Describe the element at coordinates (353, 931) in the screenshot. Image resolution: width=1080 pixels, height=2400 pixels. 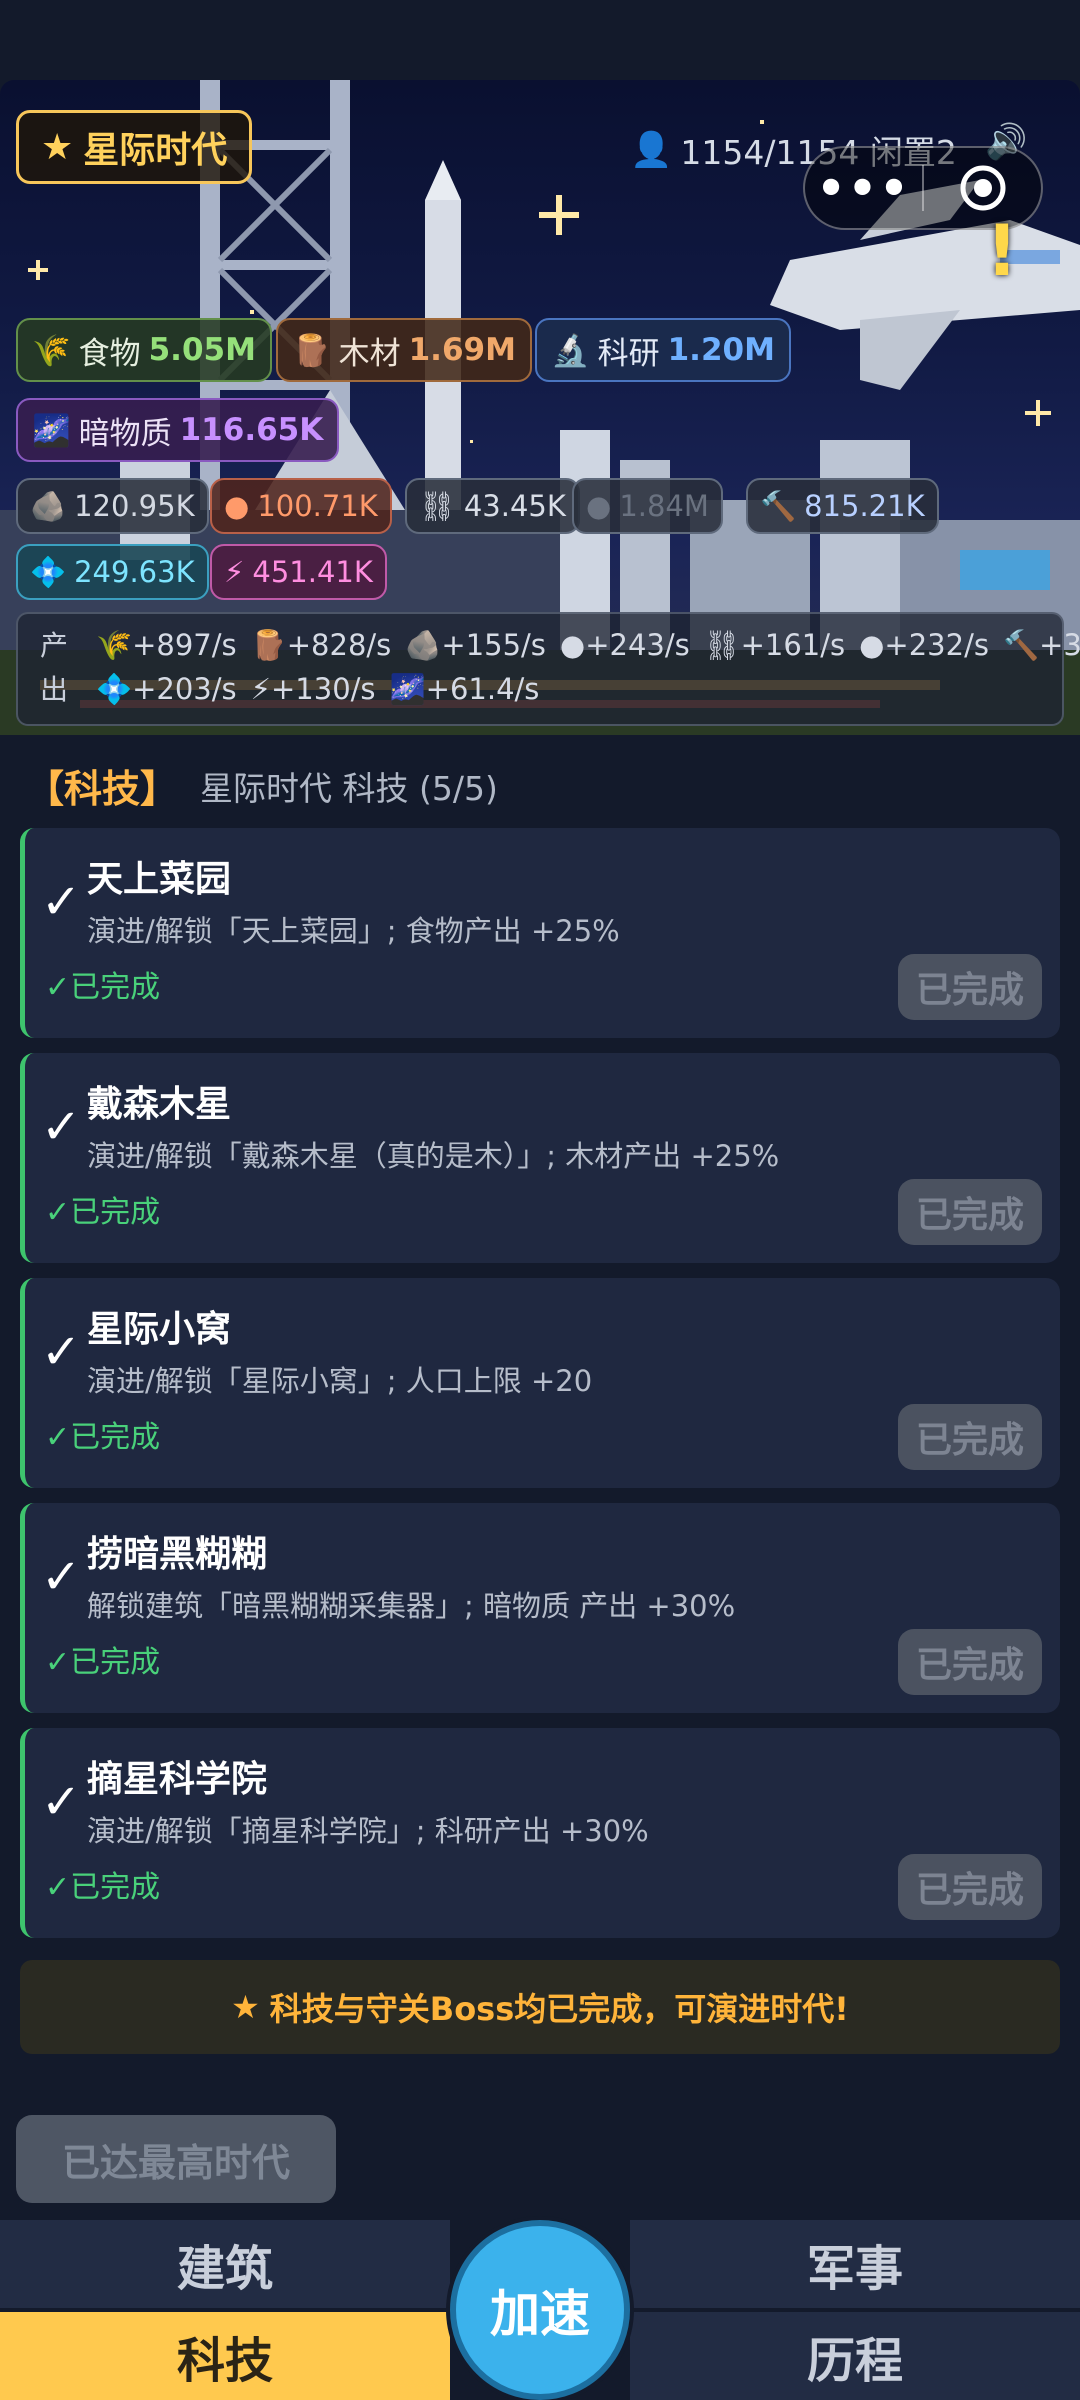
I see `tech-description: 演进/解锁「天上菜园」; 食物产出 +25%` at that location.